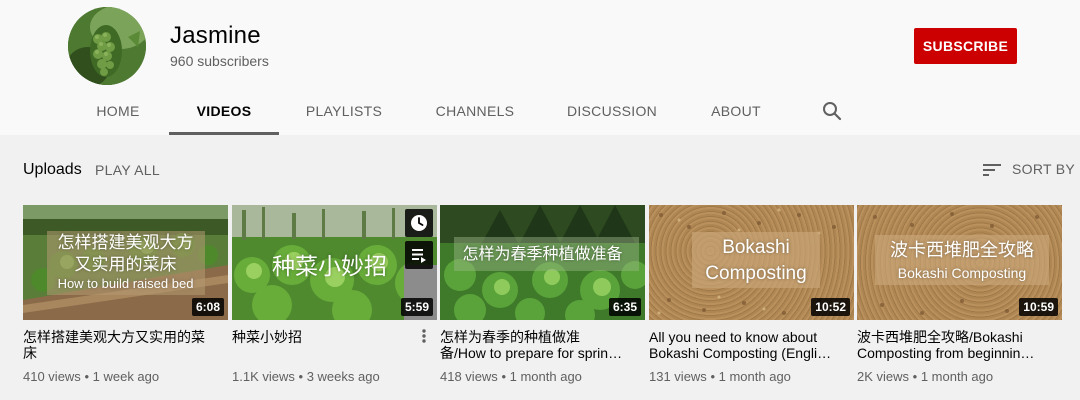 This screenshot has width=1080, height=400. What do you see at coordinates (475, 112) in the screenshot?
I see `tab-channels: CHANNELS` at bounding box center [475, 112].